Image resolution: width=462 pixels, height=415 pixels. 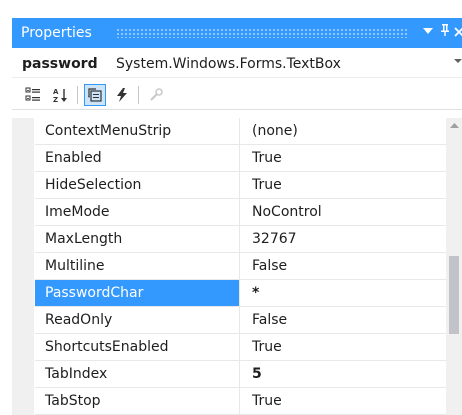 I want to click on property-row: ContextMenuStrip (none), so click(x=229, y=131).